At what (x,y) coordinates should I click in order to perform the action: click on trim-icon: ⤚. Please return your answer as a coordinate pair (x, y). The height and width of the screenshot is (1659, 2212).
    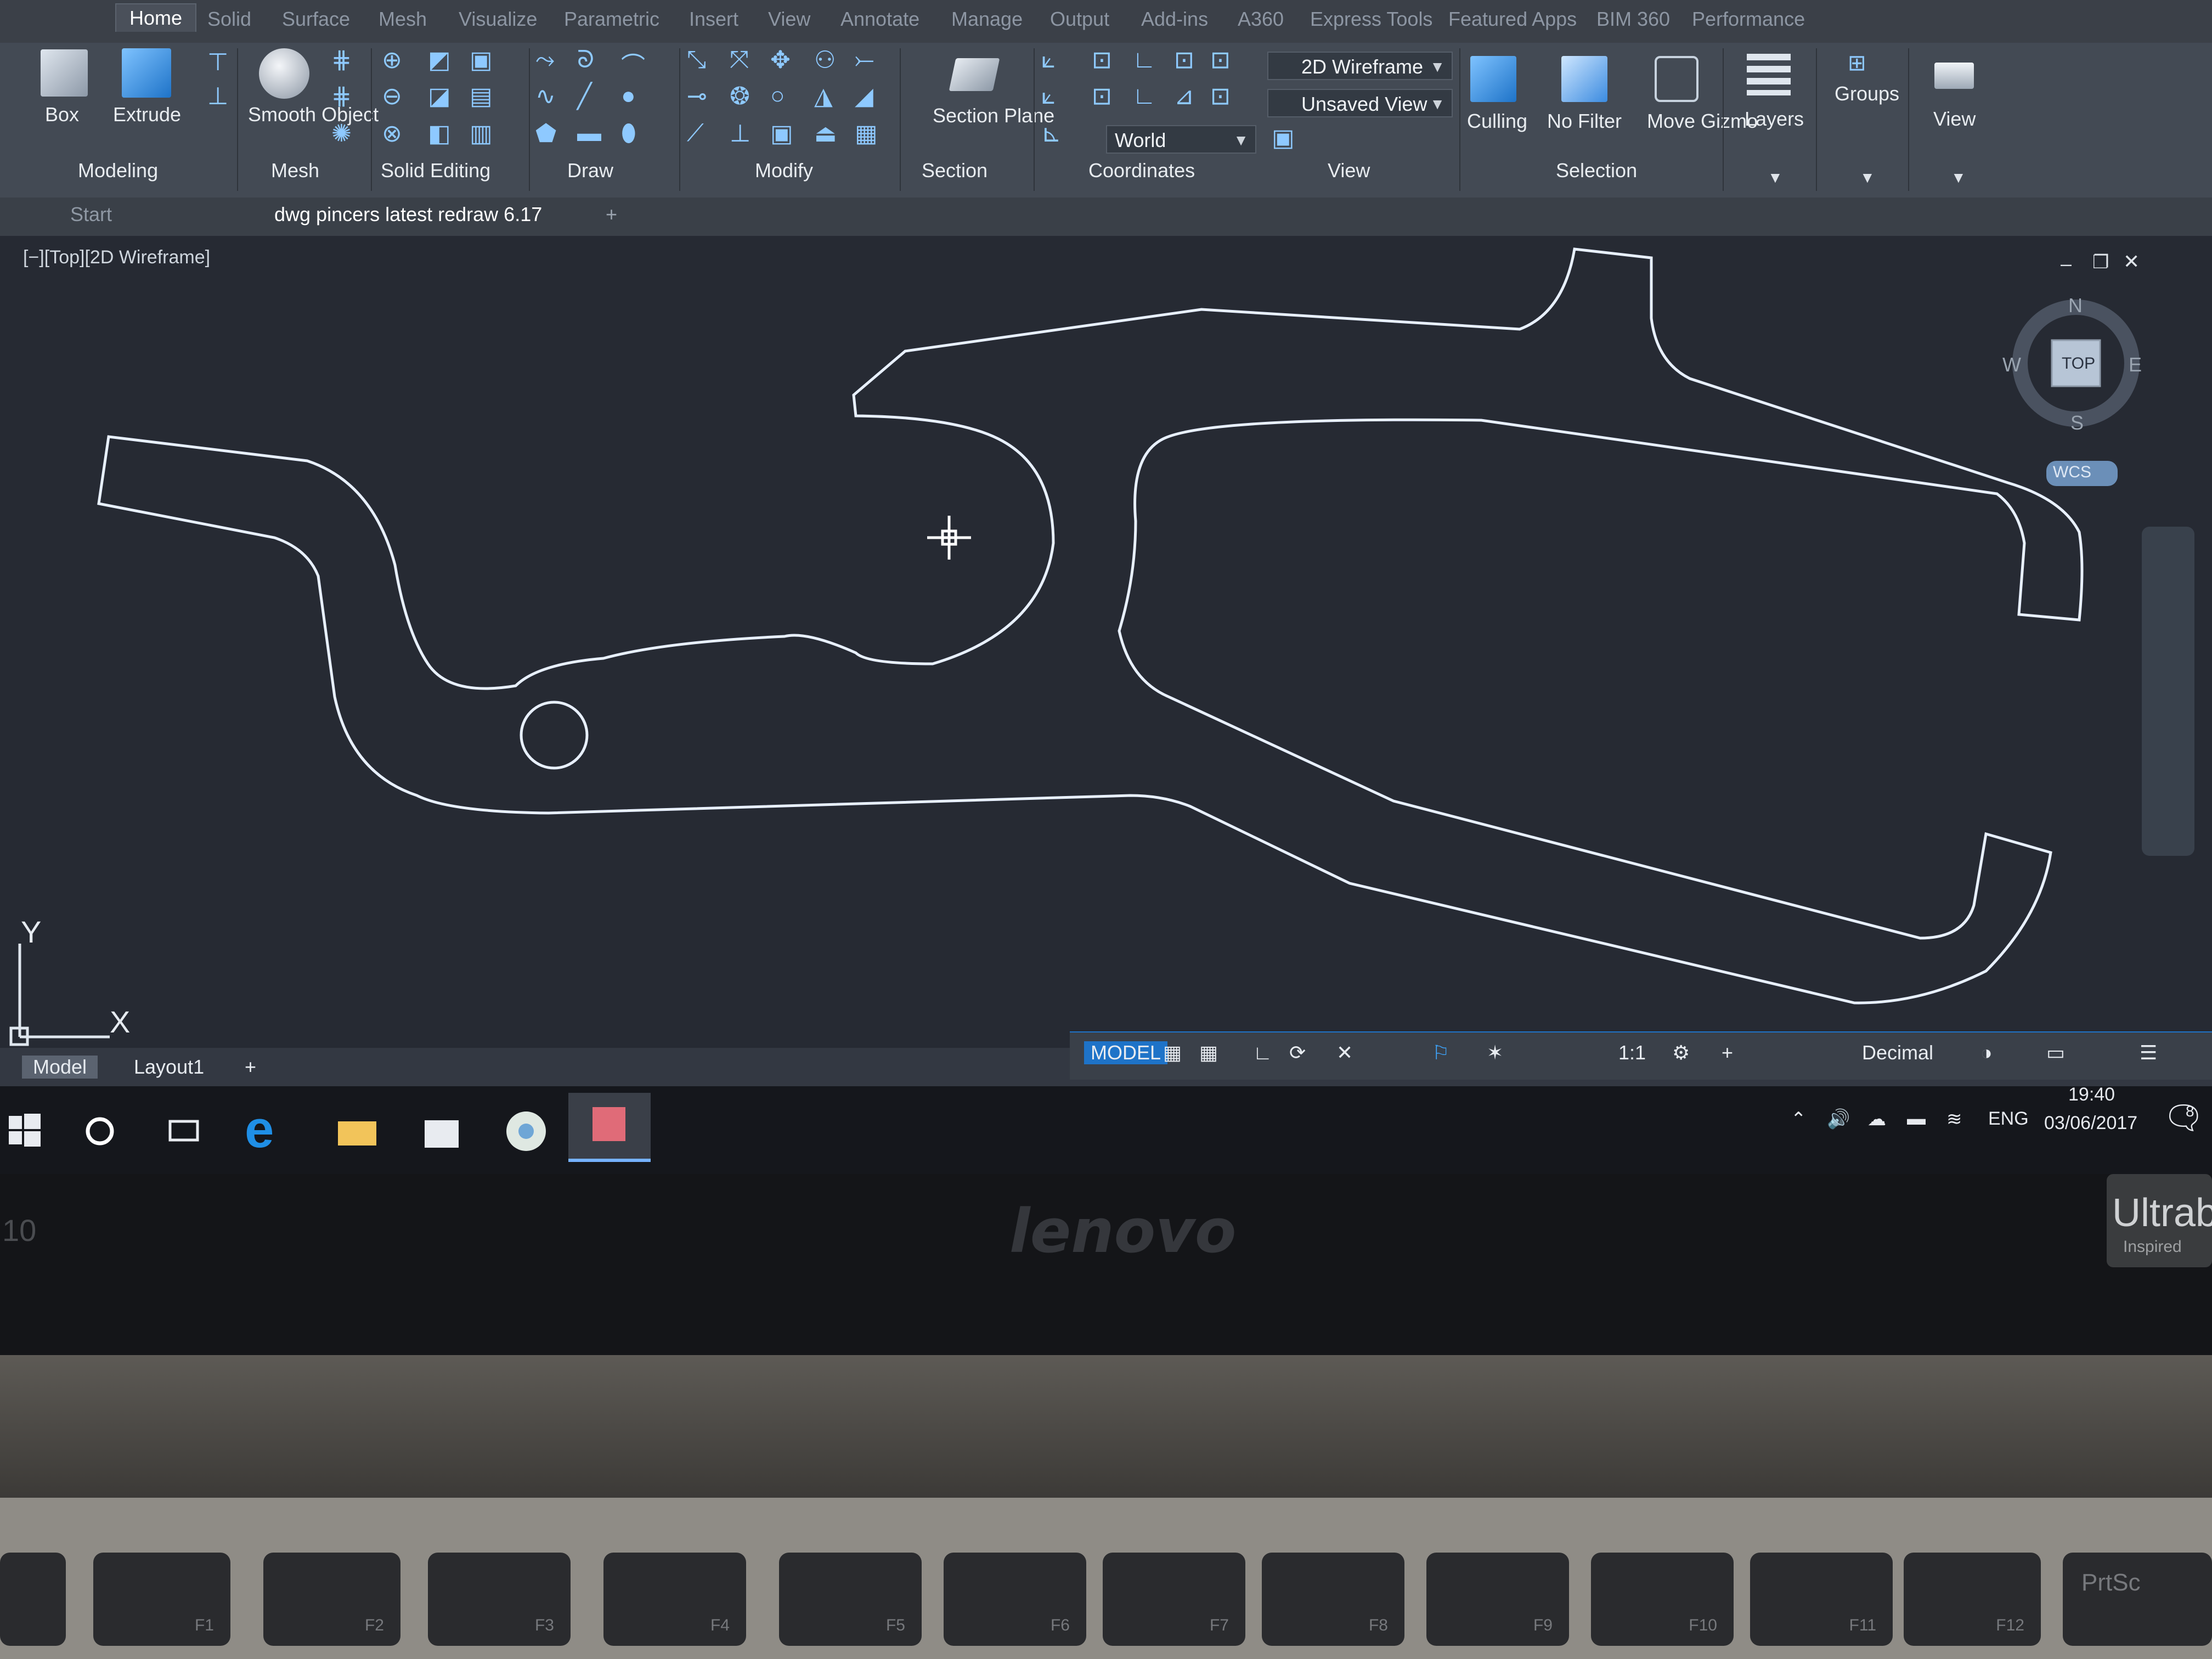
    Looking at the image, I should click on (864, 60).